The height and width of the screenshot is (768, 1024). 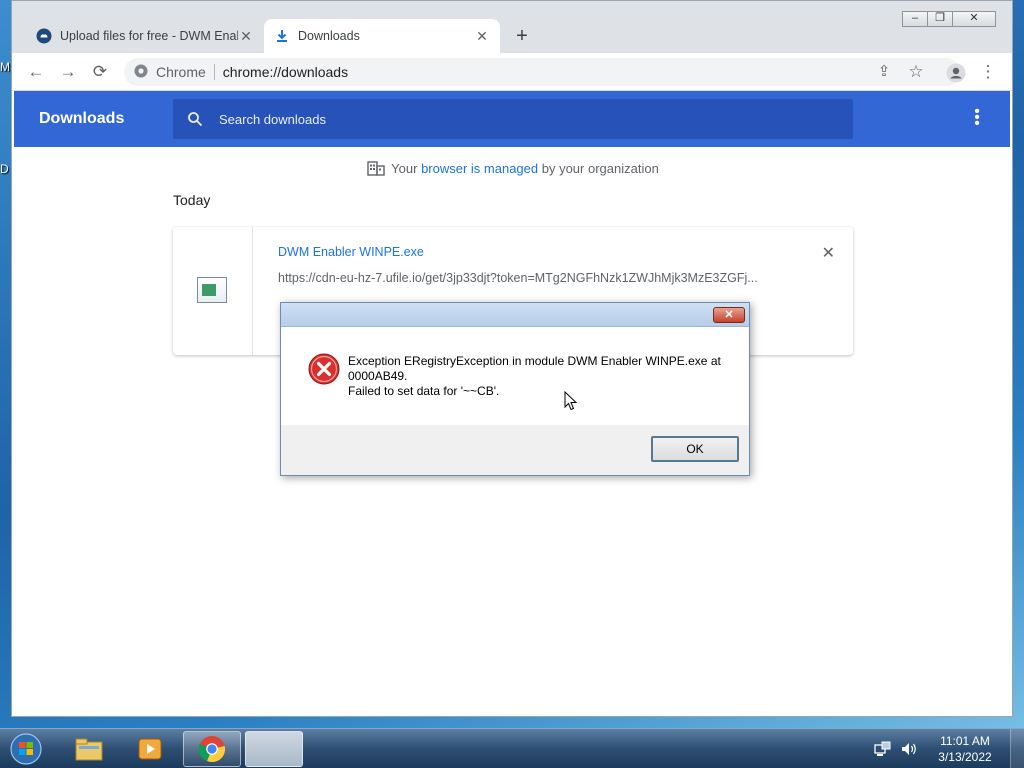 I want to click on volume-icon, so click(x=909, y=749).